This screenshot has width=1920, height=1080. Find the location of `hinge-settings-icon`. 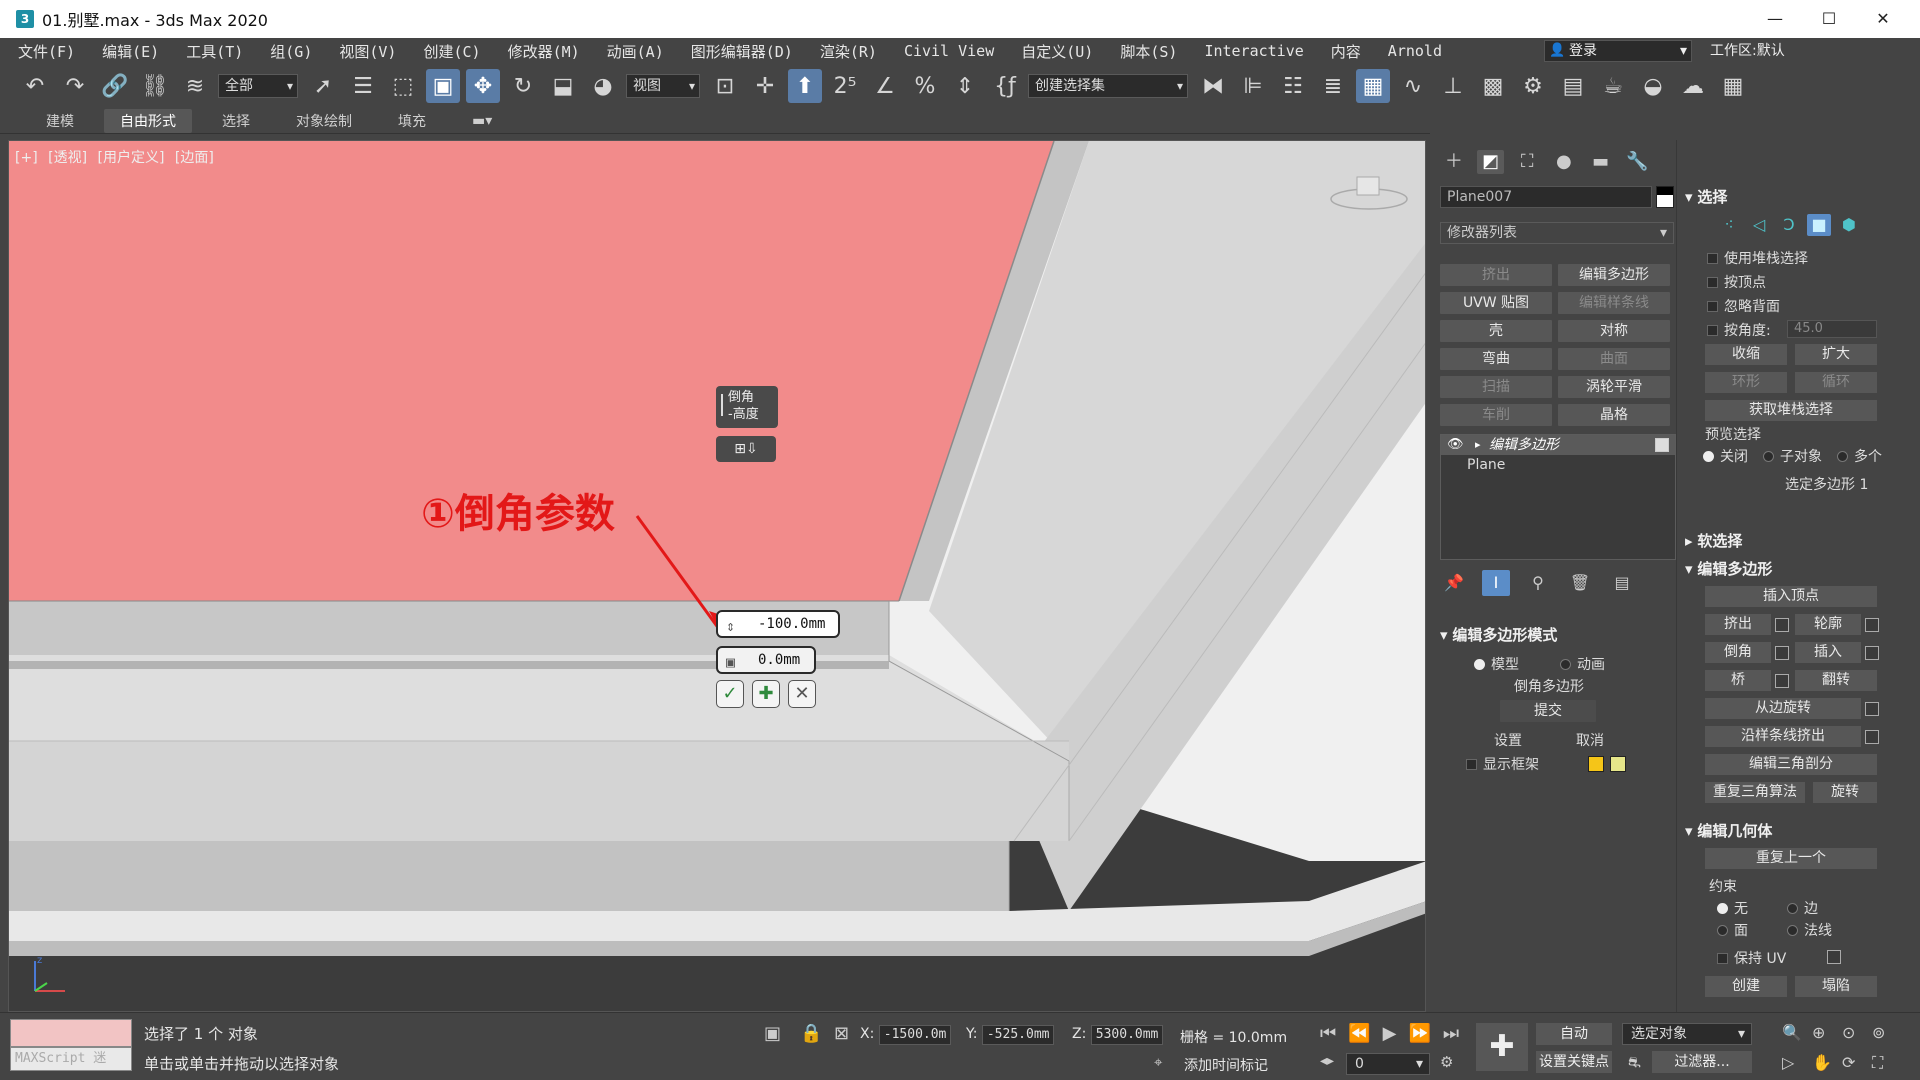

hinge-settings-icon is located at coordinates (1872, 709).